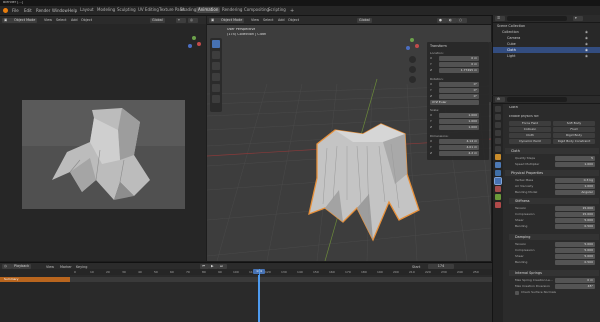 Image resolution: width=600 pixels, height=322 pixels. Describe the element at coordinates (575, 180) in the screenshot. I see `vertex-mass-field: 0.3 kg` at that location.